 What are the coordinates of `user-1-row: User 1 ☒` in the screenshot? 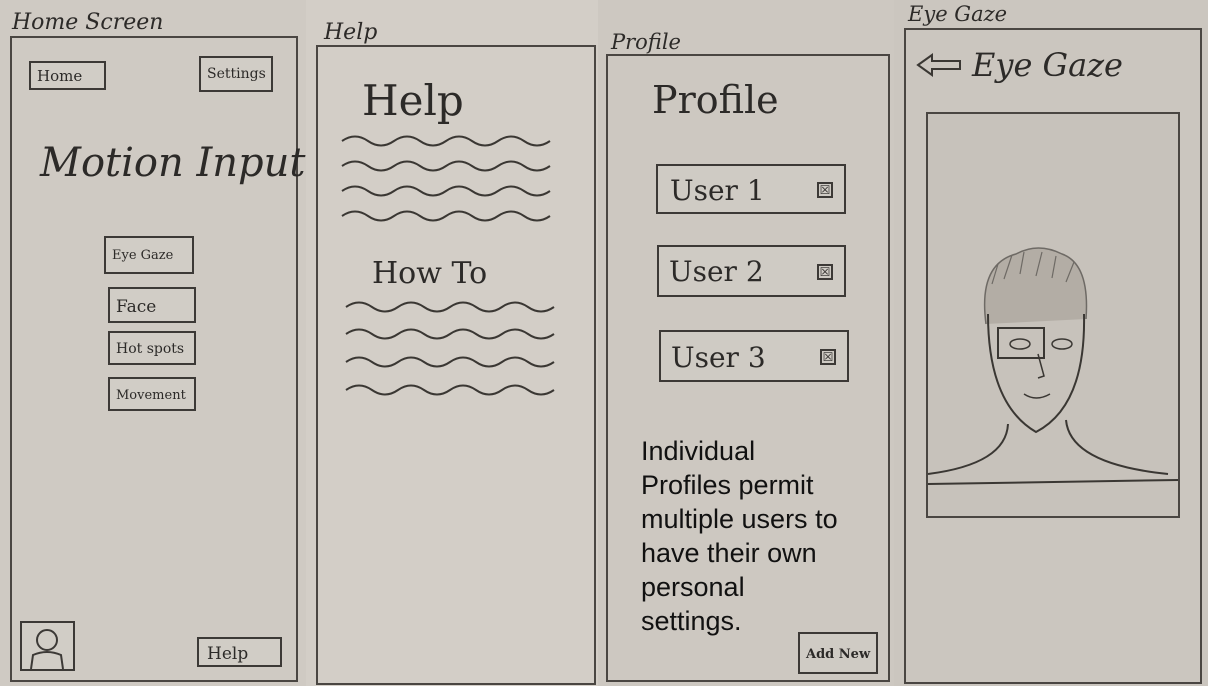 It's located at (751, 189).